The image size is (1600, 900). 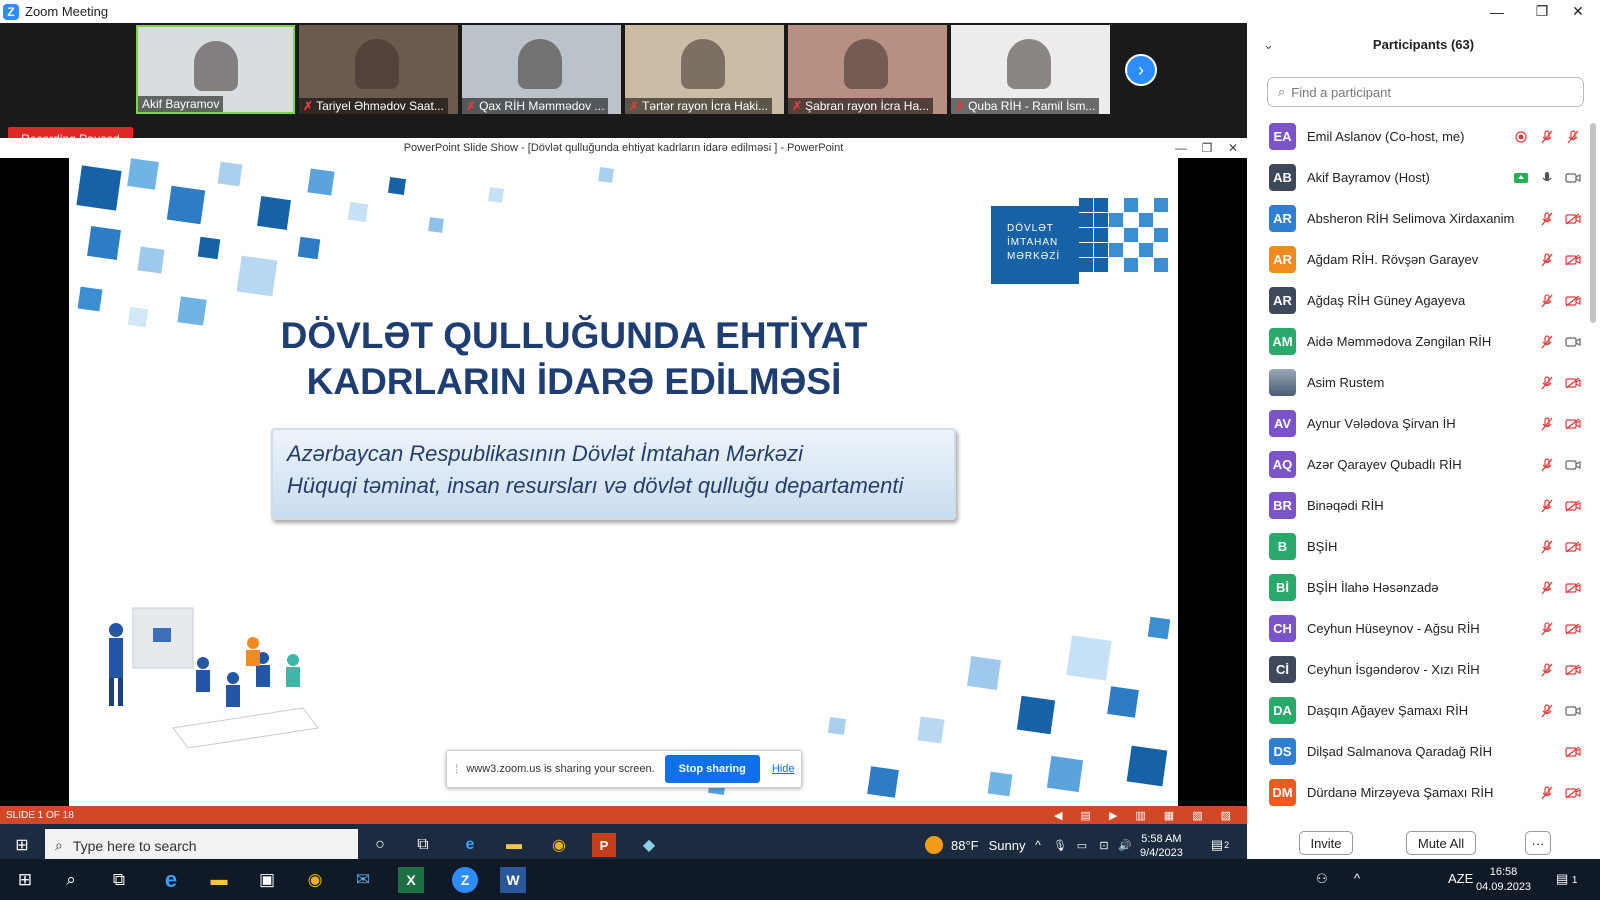 What do you see at coordinates (1060, 845) in the screenshot?
I see `microphone-icon: 🎙` at bounding box center [1060, 845].